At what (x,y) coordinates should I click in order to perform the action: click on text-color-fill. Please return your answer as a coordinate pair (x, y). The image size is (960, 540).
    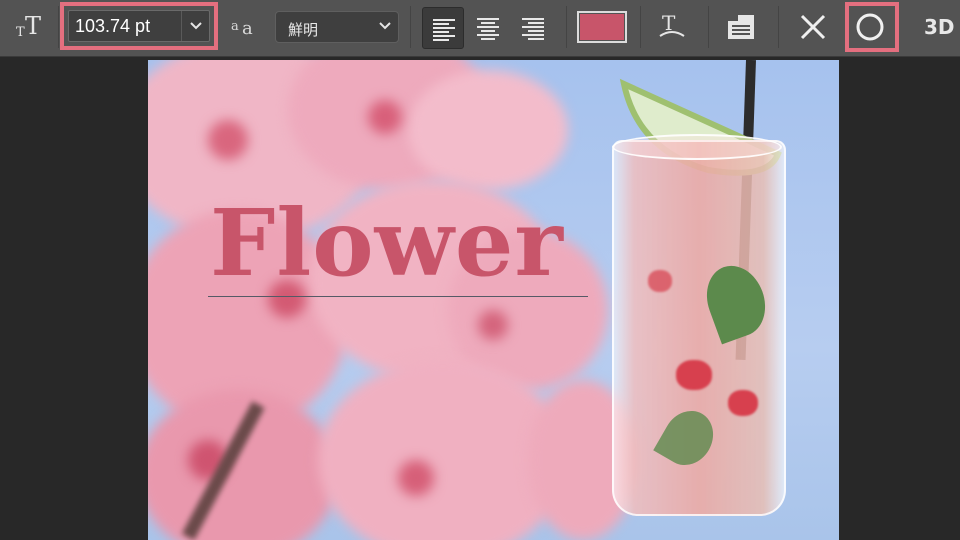
    Looking at the image, I should click on (602, 27).